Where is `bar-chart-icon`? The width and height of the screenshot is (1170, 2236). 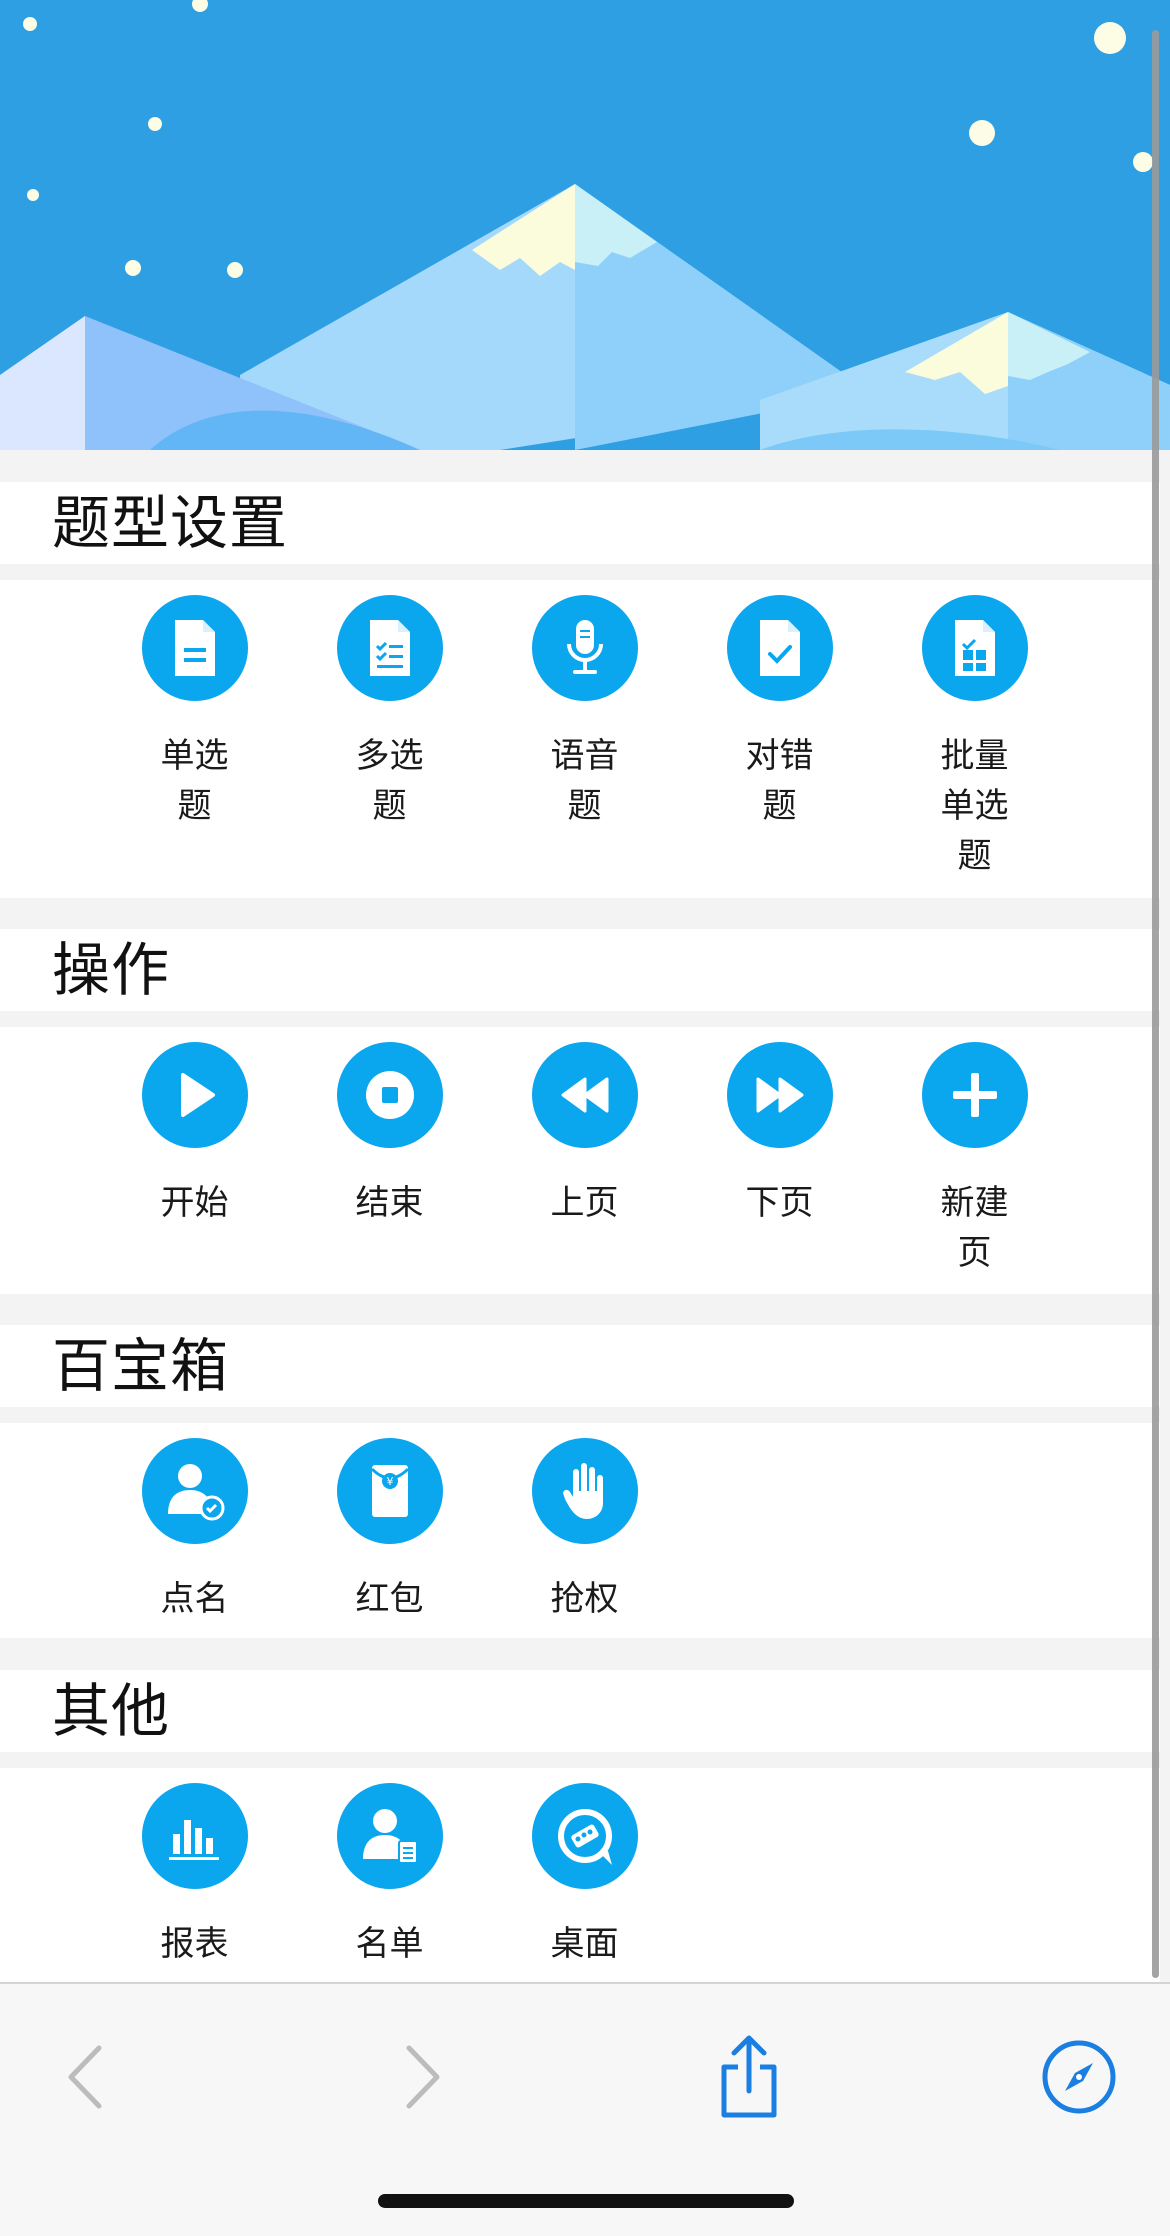 bar-chart-icon is located at coordinates (194, 1836).